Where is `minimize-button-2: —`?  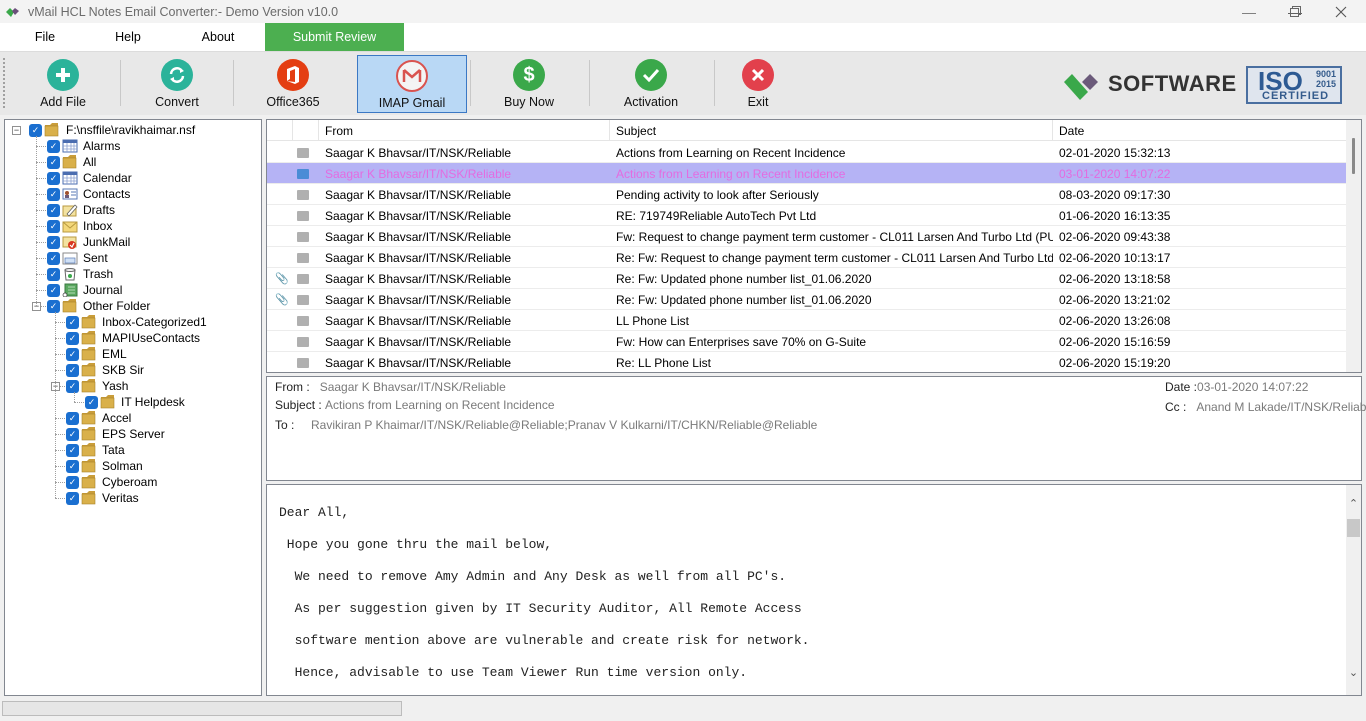 minimize-button-2: — is located at coordinates (1249, 11).